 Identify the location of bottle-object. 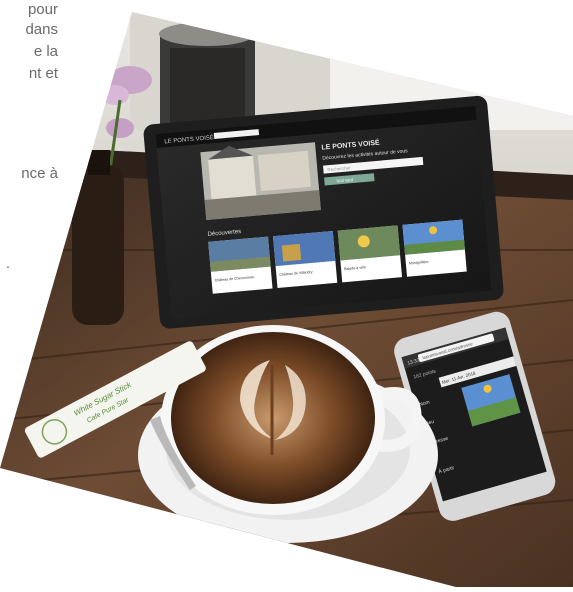
(98, 237).